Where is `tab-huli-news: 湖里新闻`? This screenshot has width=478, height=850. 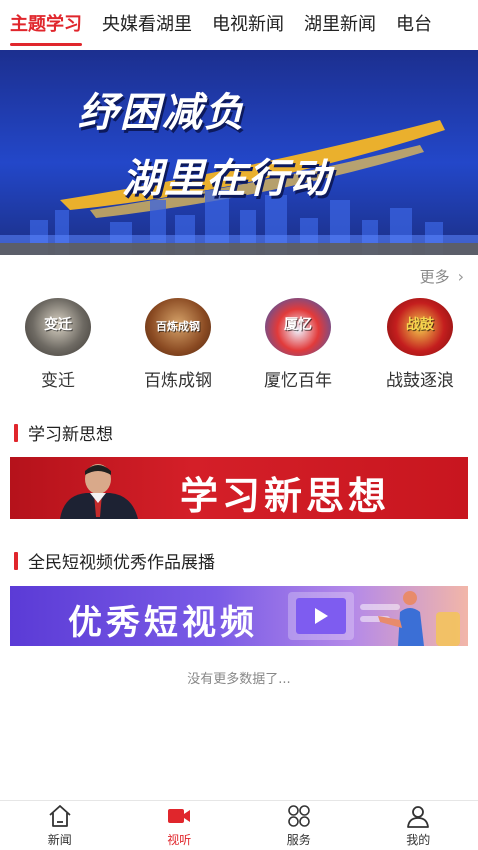 tab-huli-news: 湖里新闻 is located at coordinates (340, 25).